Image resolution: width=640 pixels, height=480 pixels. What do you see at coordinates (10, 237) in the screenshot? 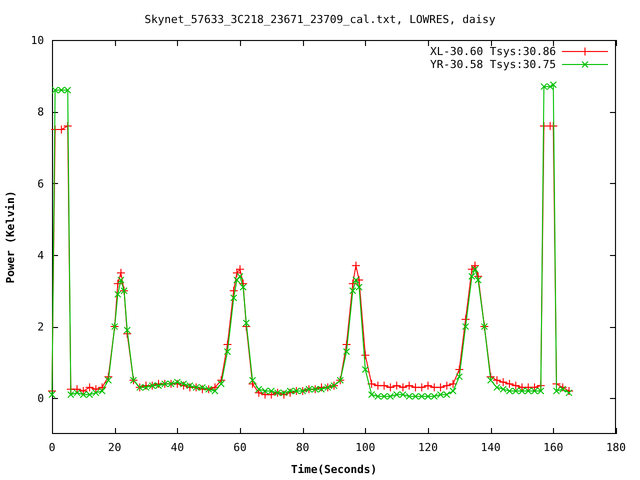
I see `axis-label: Power (Kelvin)` at bounding box center [10, 237].